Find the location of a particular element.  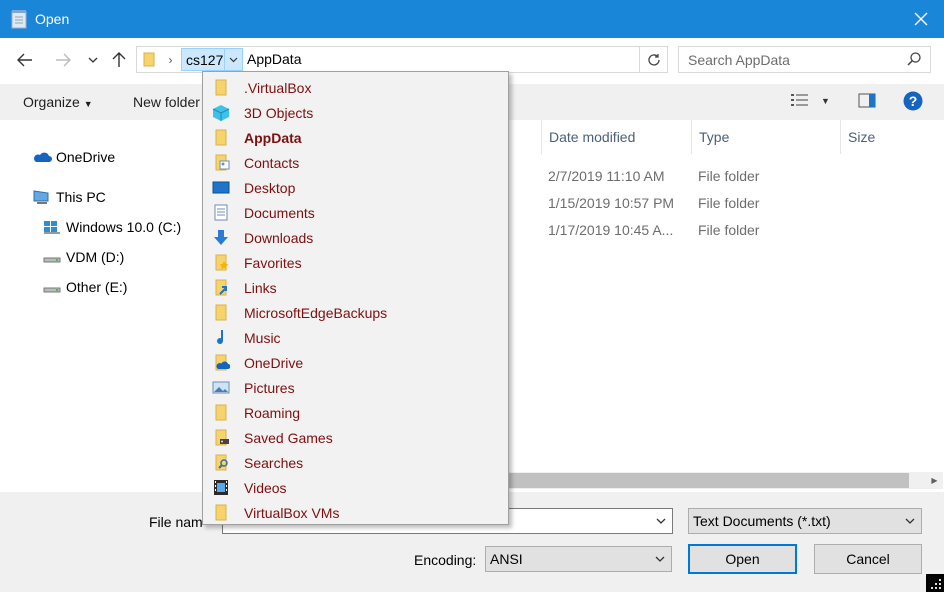

dropdown-item-virtualbox: .VirtualBox is located at coordinates (355, 87).